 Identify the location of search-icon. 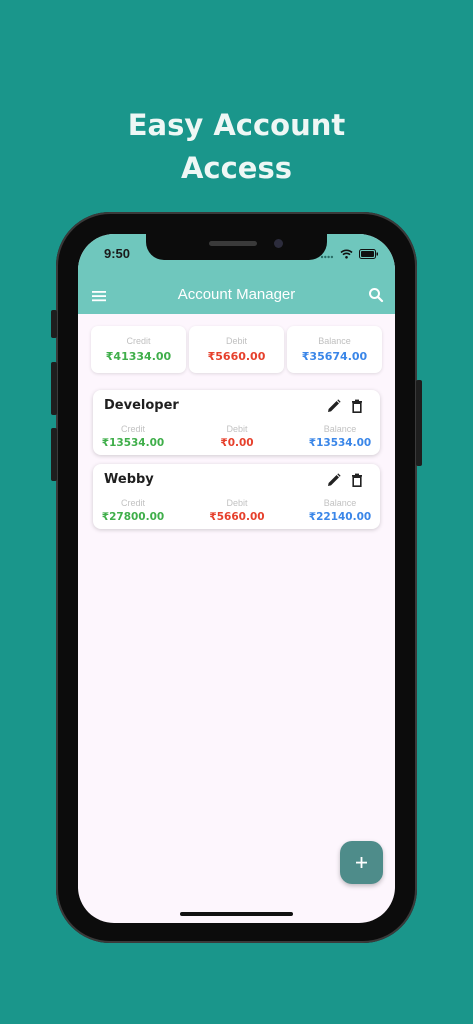
(376, 295).